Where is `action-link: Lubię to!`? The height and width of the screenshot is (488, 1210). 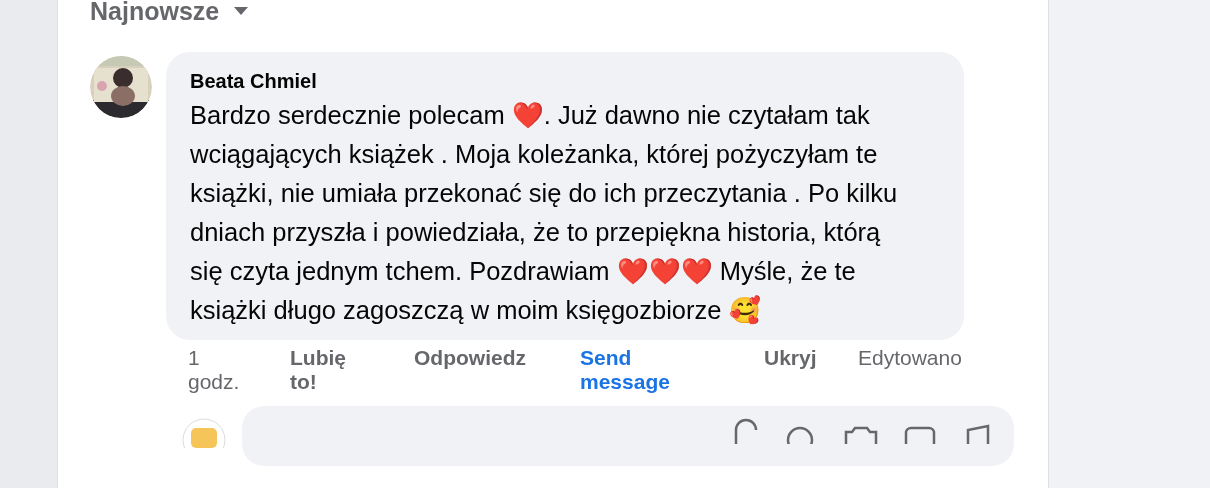 action-link: Lubię to! is located at coordinates (330, 370).